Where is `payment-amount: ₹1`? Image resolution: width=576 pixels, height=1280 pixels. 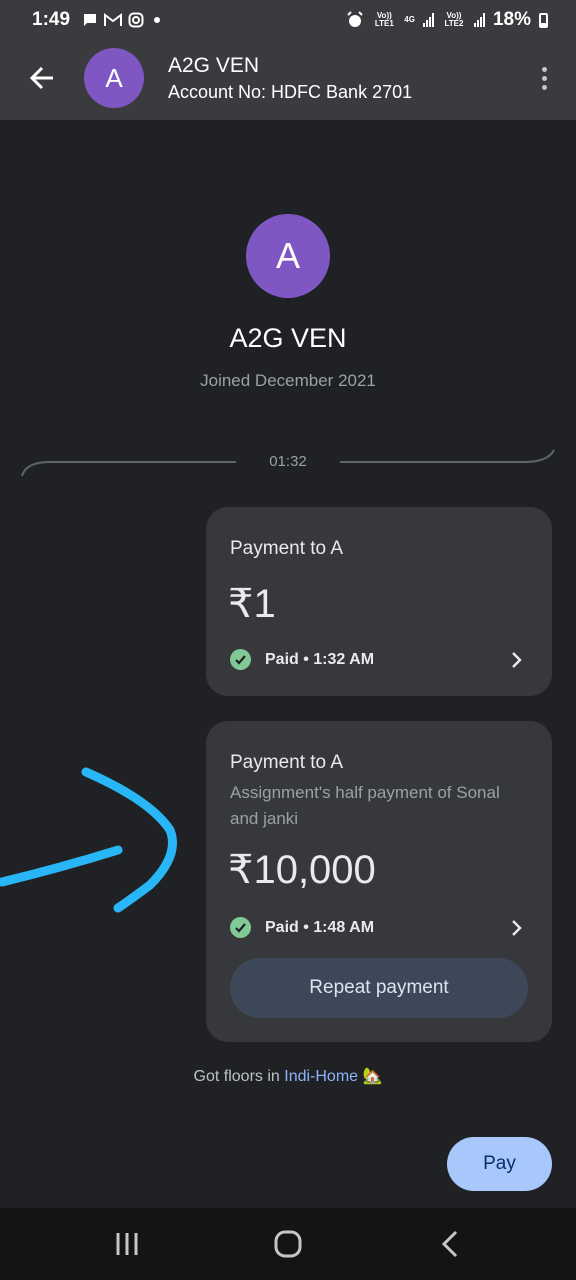
payment-amount: ₹1 is located at coordinates (252, 604).